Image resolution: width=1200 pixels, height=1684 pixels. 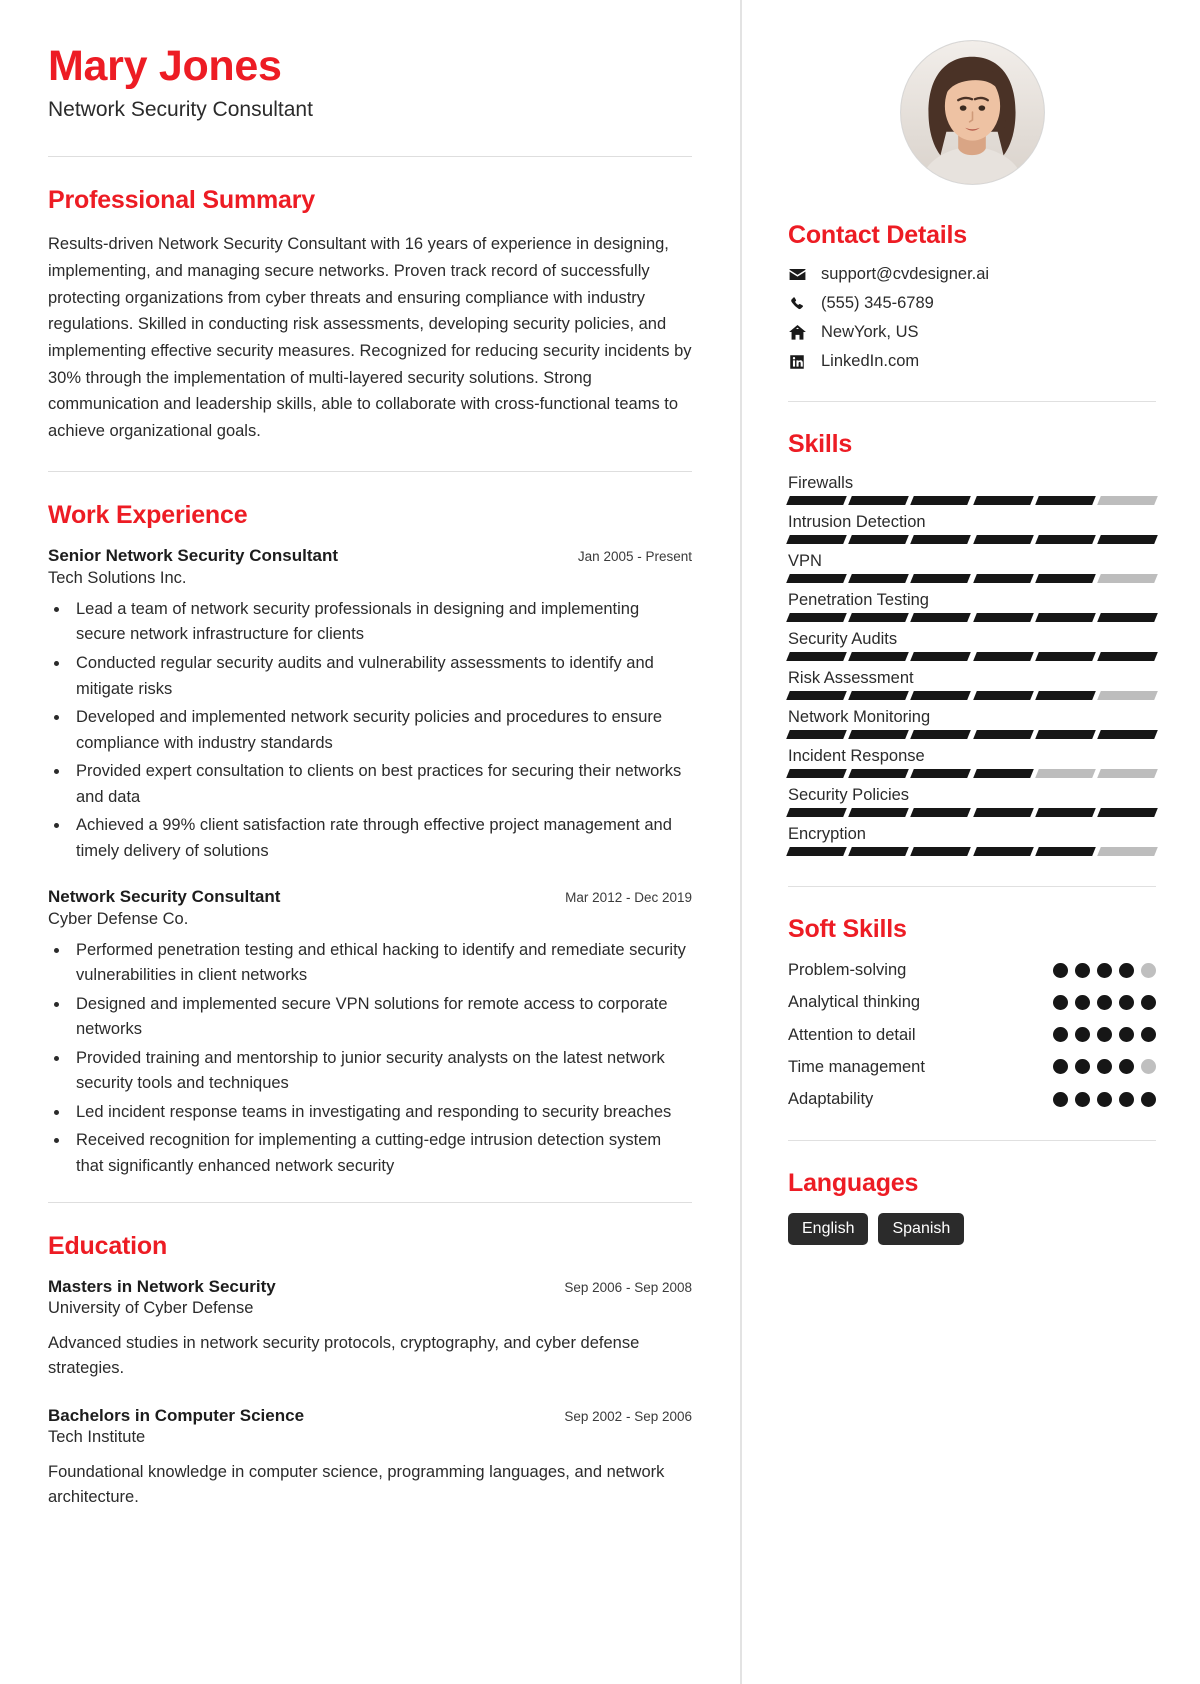 What do you see at coordinates (805, 561) in the screenshot?
I see `skill-item-label: VPN` at bounding box center [805, 561].